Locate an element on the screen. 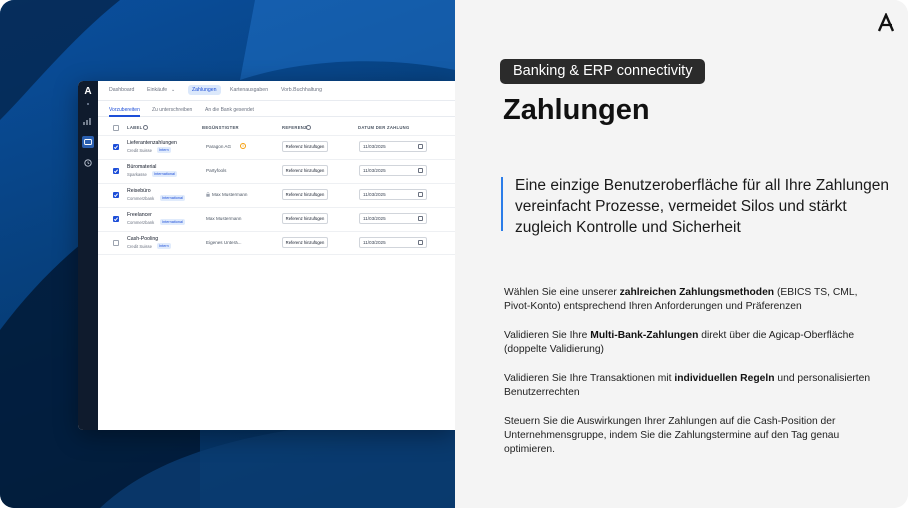 Image resolution: width=908 pixels, height=508 pixels. nav-dashboard: Dashboard is located at coordinates (121, 90).